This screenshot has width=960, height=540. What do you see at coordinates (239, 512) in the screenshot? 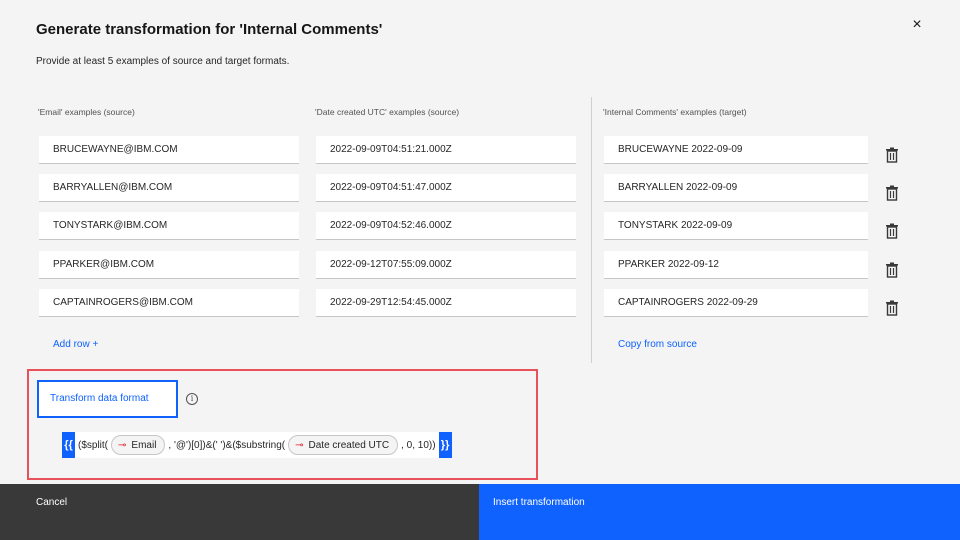
I see `cancel-button: Cancel` at bounding box center [239, 512].